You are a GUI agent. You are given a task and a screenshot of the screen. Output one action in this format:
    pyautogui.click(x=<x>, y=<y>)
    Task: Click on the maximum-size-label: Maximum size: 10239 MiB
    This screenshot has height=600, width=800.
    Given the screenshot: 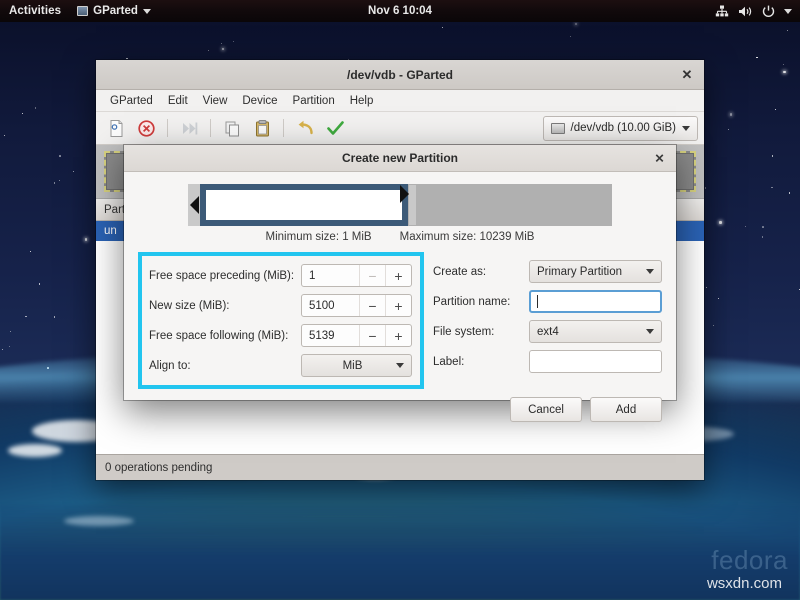 What is the action you would take?
    pyautogui.click(x=467, y=237)
    